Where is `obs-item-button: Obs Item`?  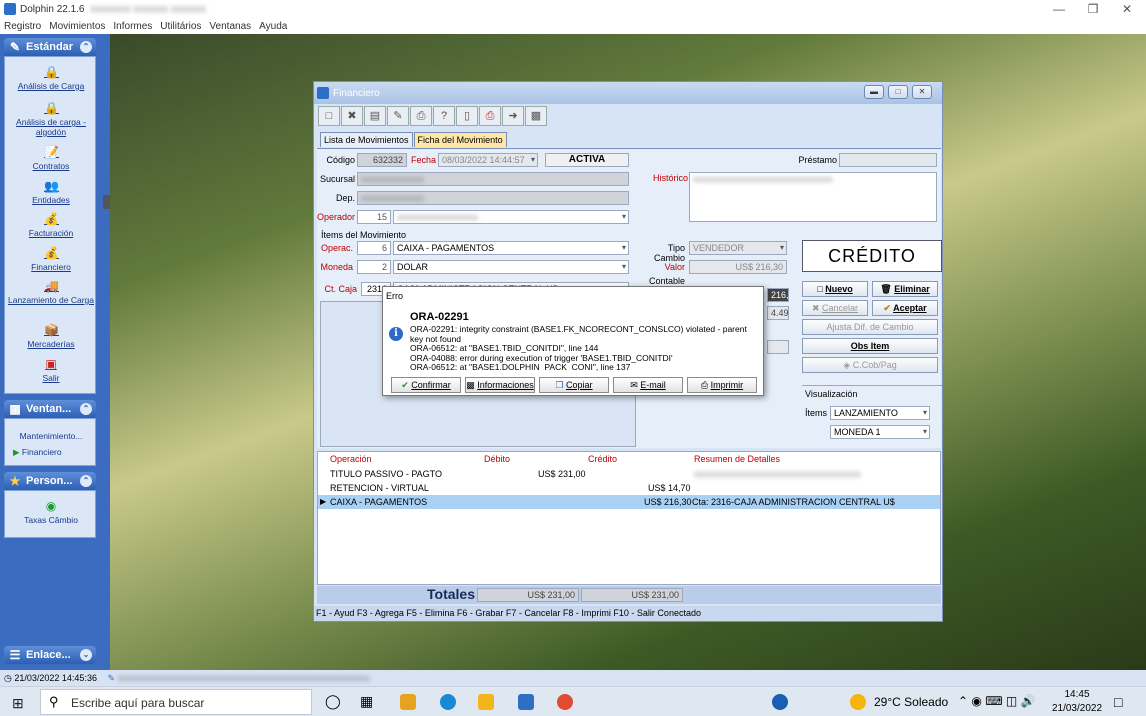 obs-item-button: Obs Item is located at coordinates (870, 346).